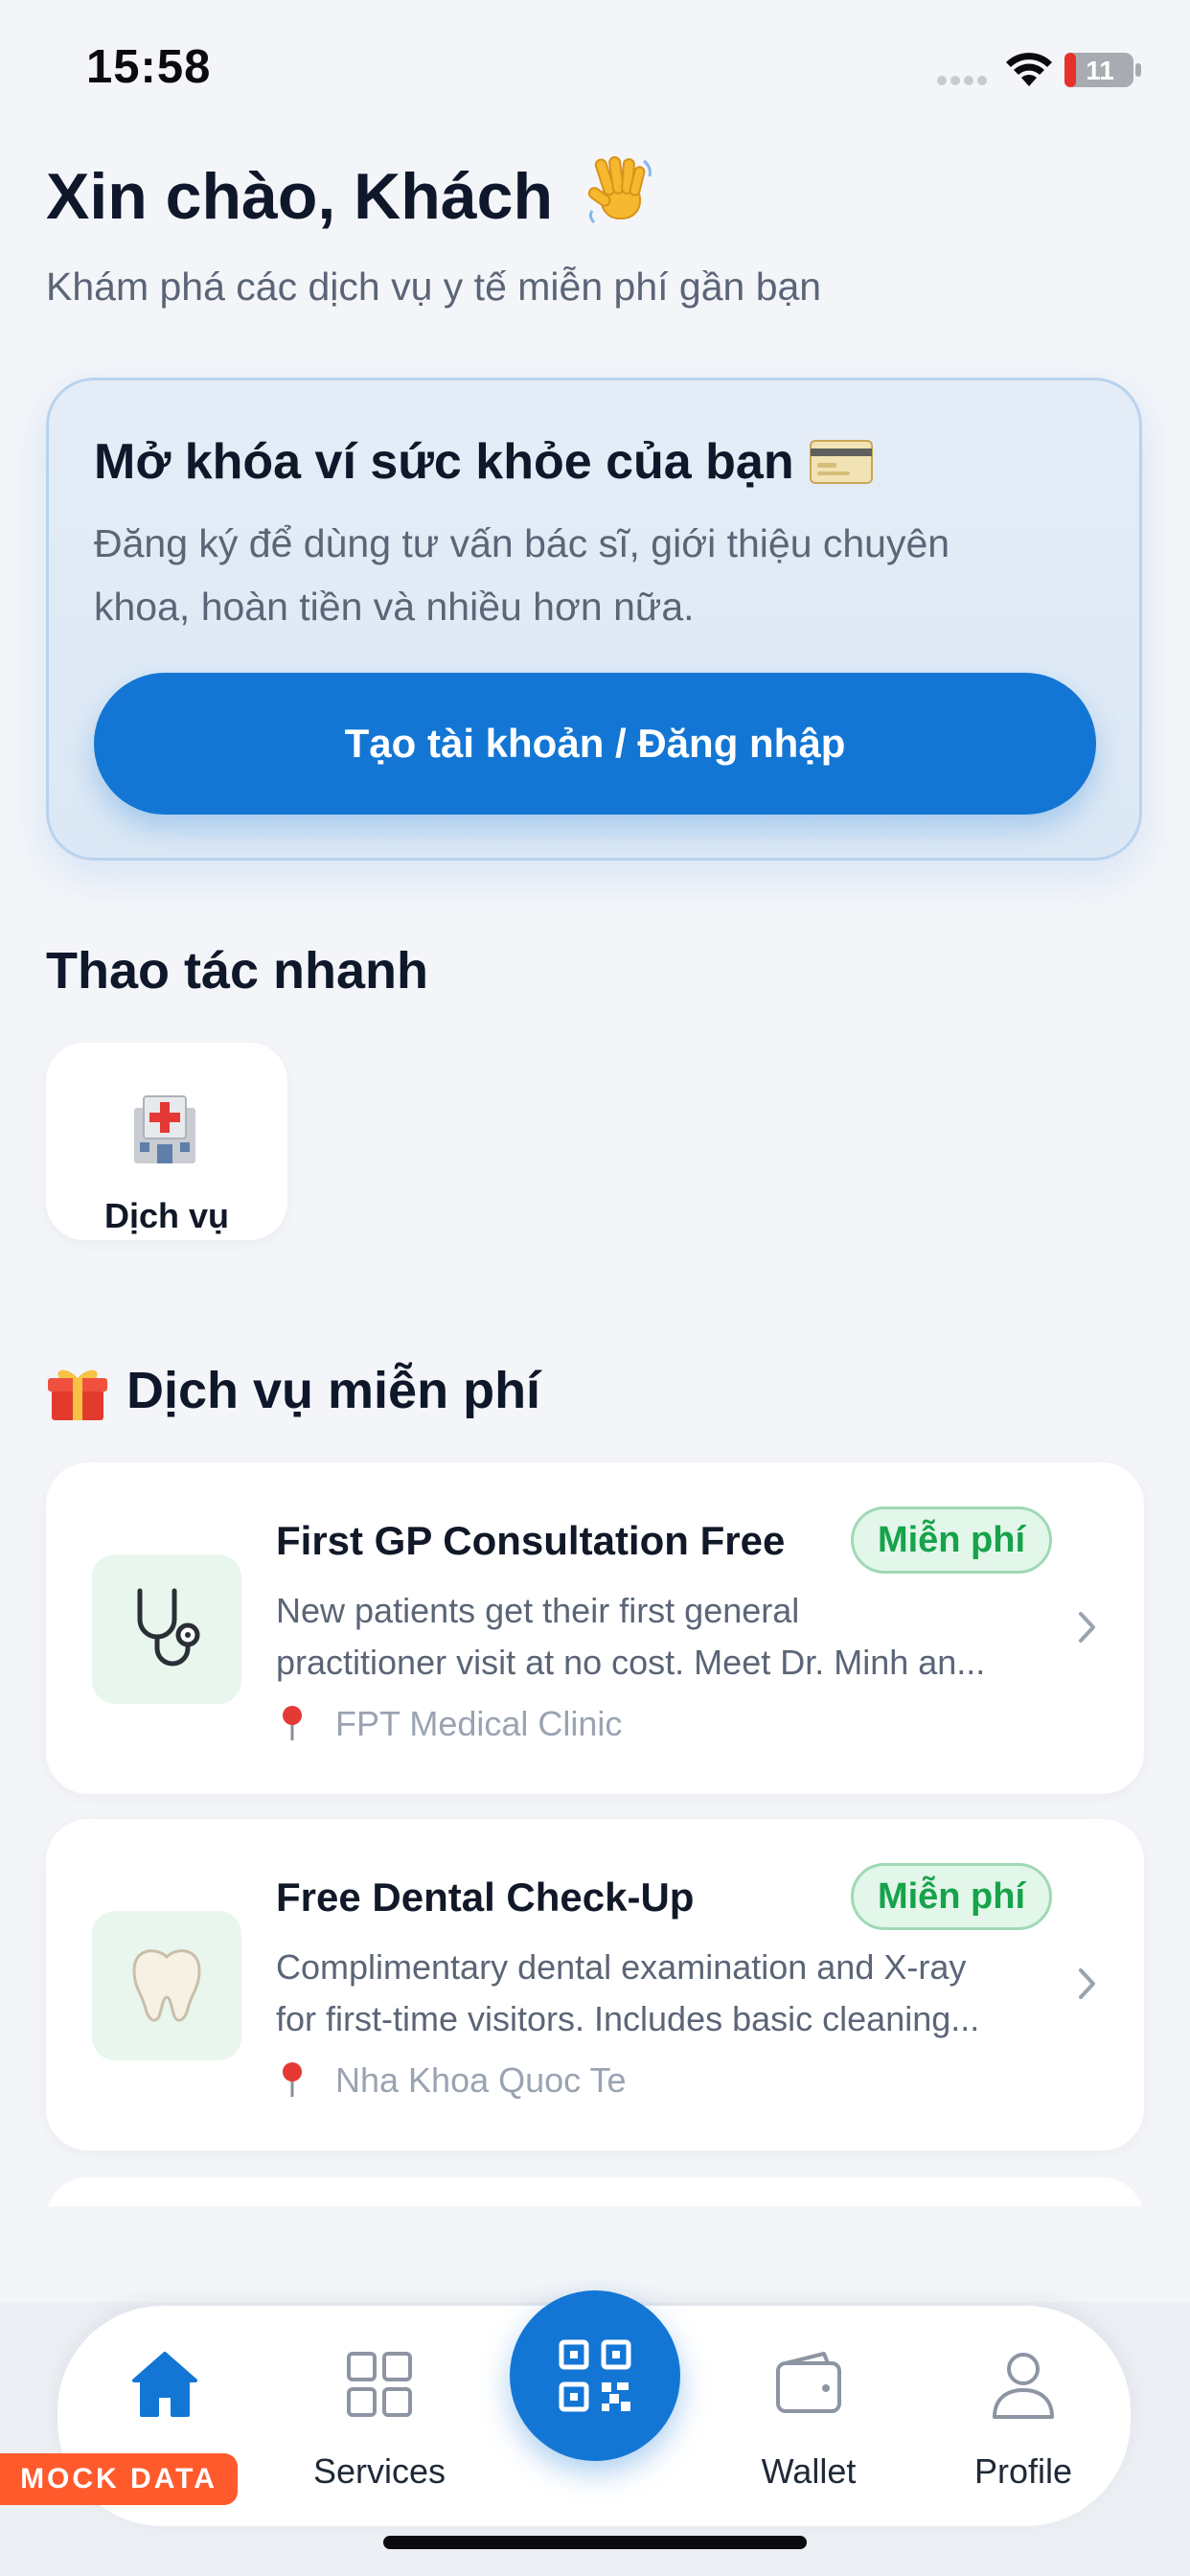 The width and height of the screenshot is (1190, 2576). Describe the element at coordinates (842, 462) in the screenshot. I see `credit-card-icon` at that location.